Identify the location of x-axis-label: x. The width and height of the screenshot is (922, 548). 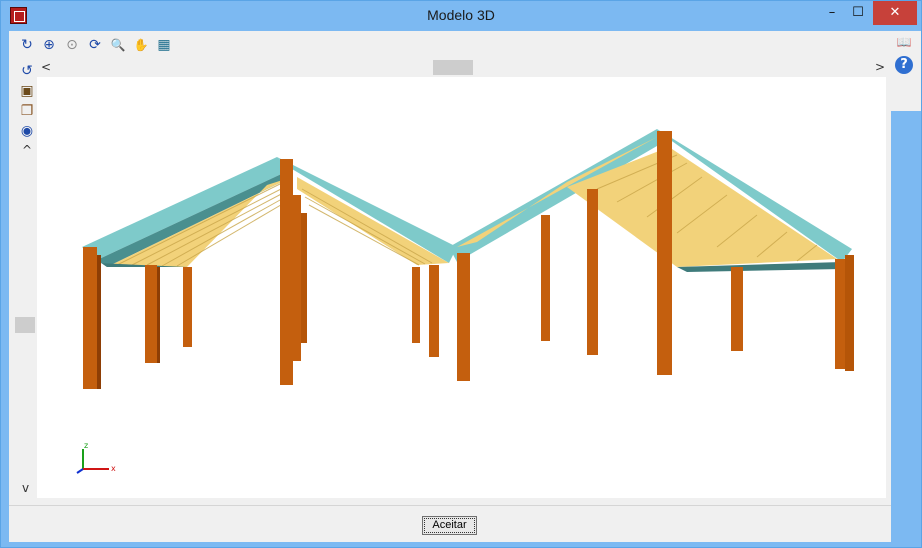
(113, 468).